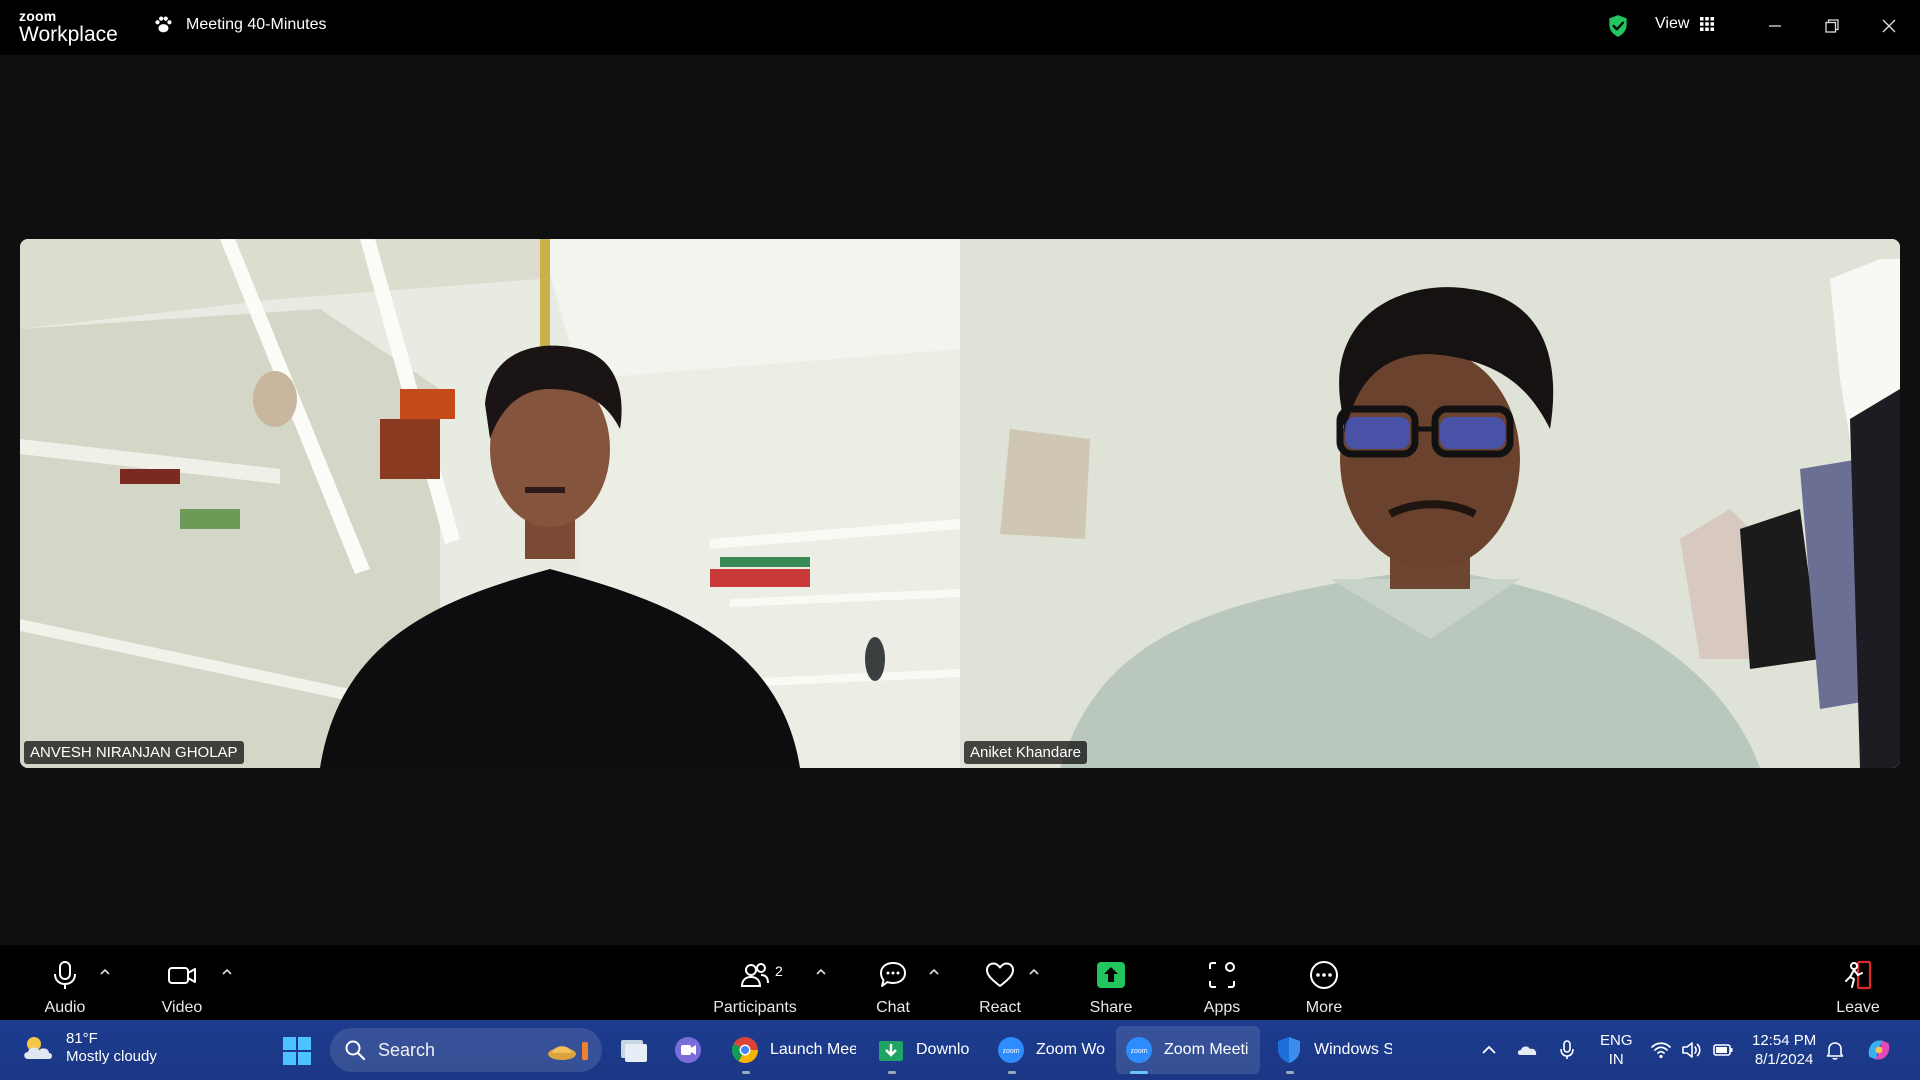 This screenshot has height=1080, width=1920. What do you see at coordinates (111, 1056) in the screenshot?
I see `weather-desc: Mostly cloudy` at bounding box center [111, 1056].